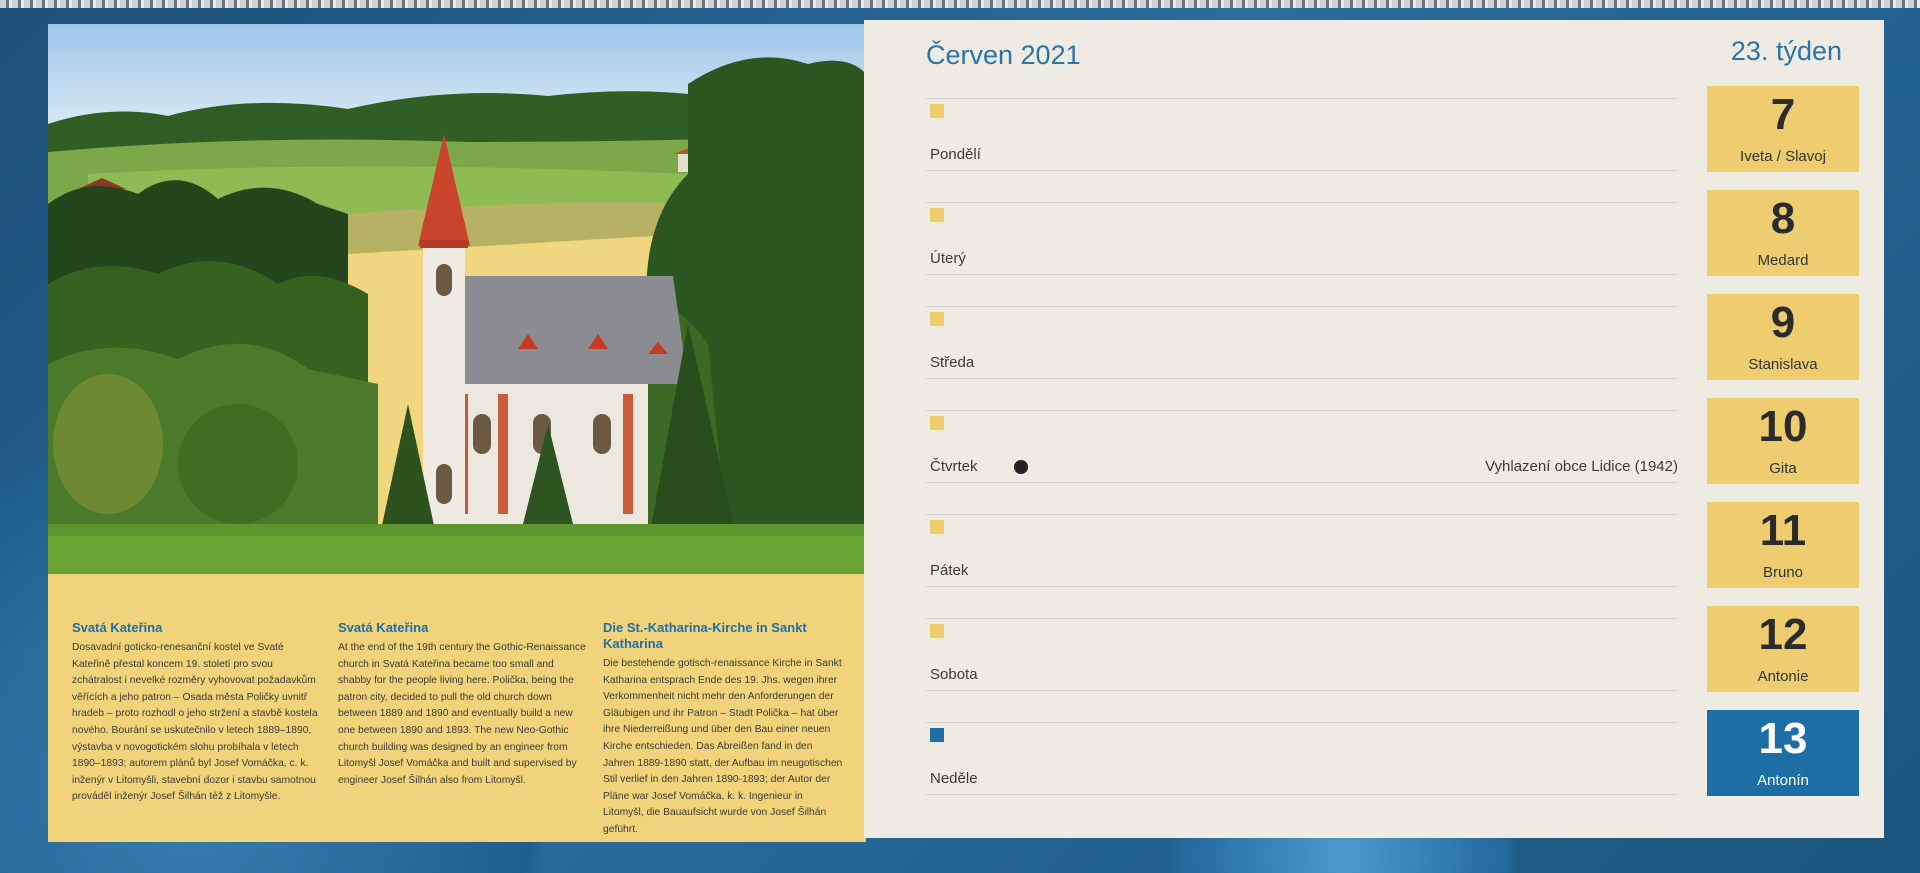 The width and height of the screenshot is (1920, 873). I want to click on name-day: Bruno, so click(1783, 572).